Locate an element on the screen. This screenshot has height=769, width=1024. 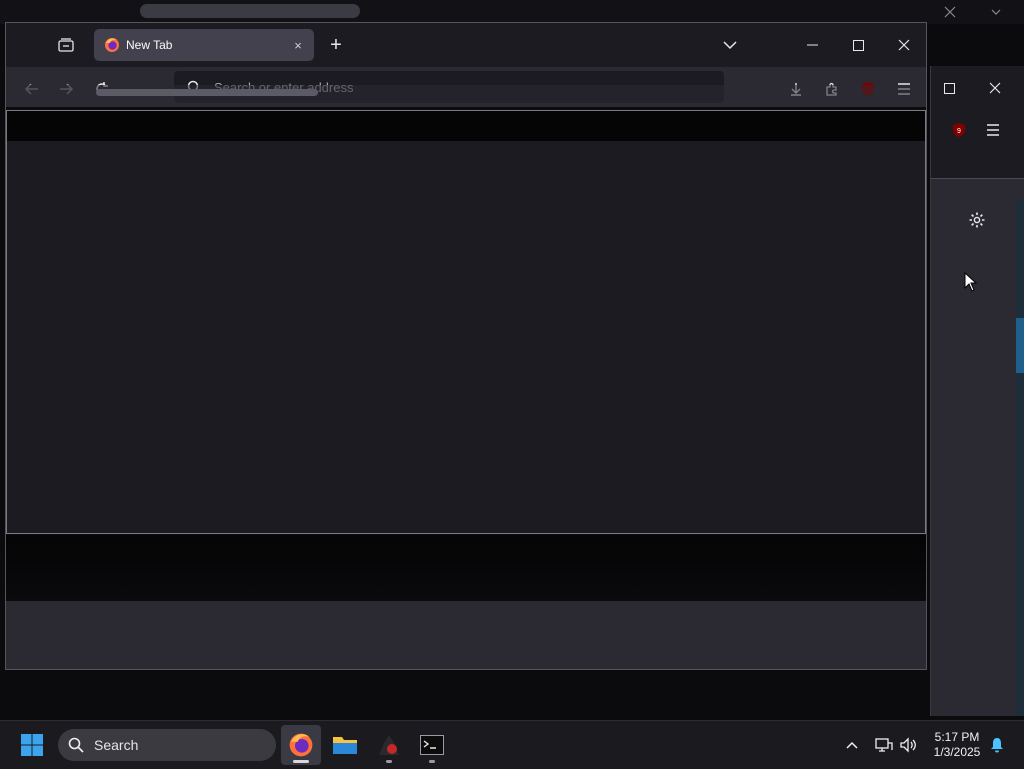
settings-gear-icon is located at coordinates (977, 220).